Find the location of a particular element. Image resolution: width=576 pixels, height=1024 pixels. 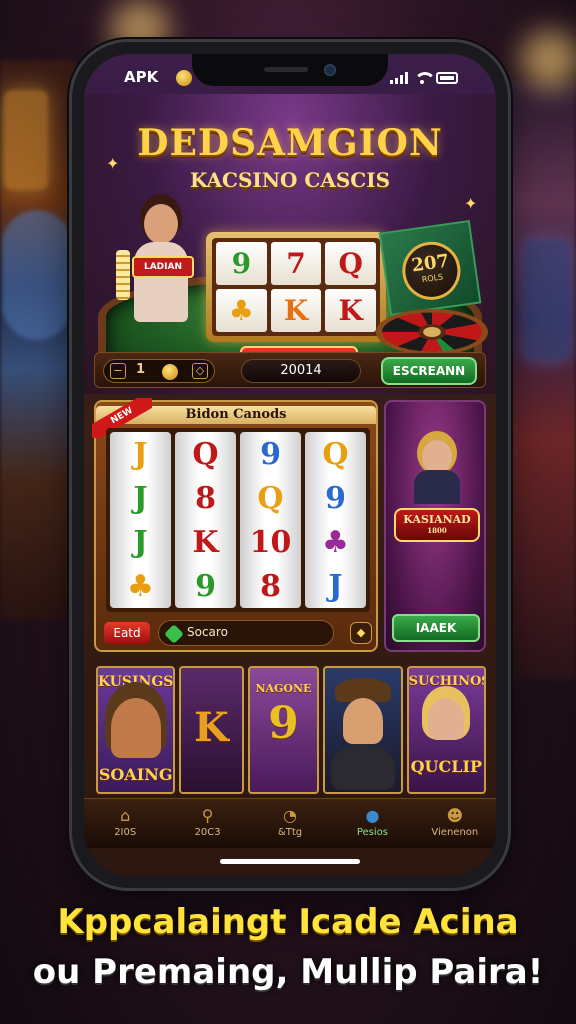

hero-reel-symbol: 7 is located at coordinates (296, 263).